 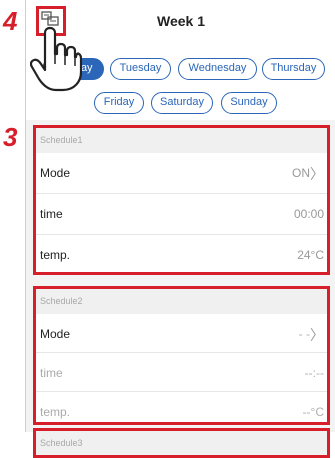 What do you see at coordinates (249, 103) in the screenshot?
I see `day-tab-sunday: Sunday` at bounding box center [249, 103].